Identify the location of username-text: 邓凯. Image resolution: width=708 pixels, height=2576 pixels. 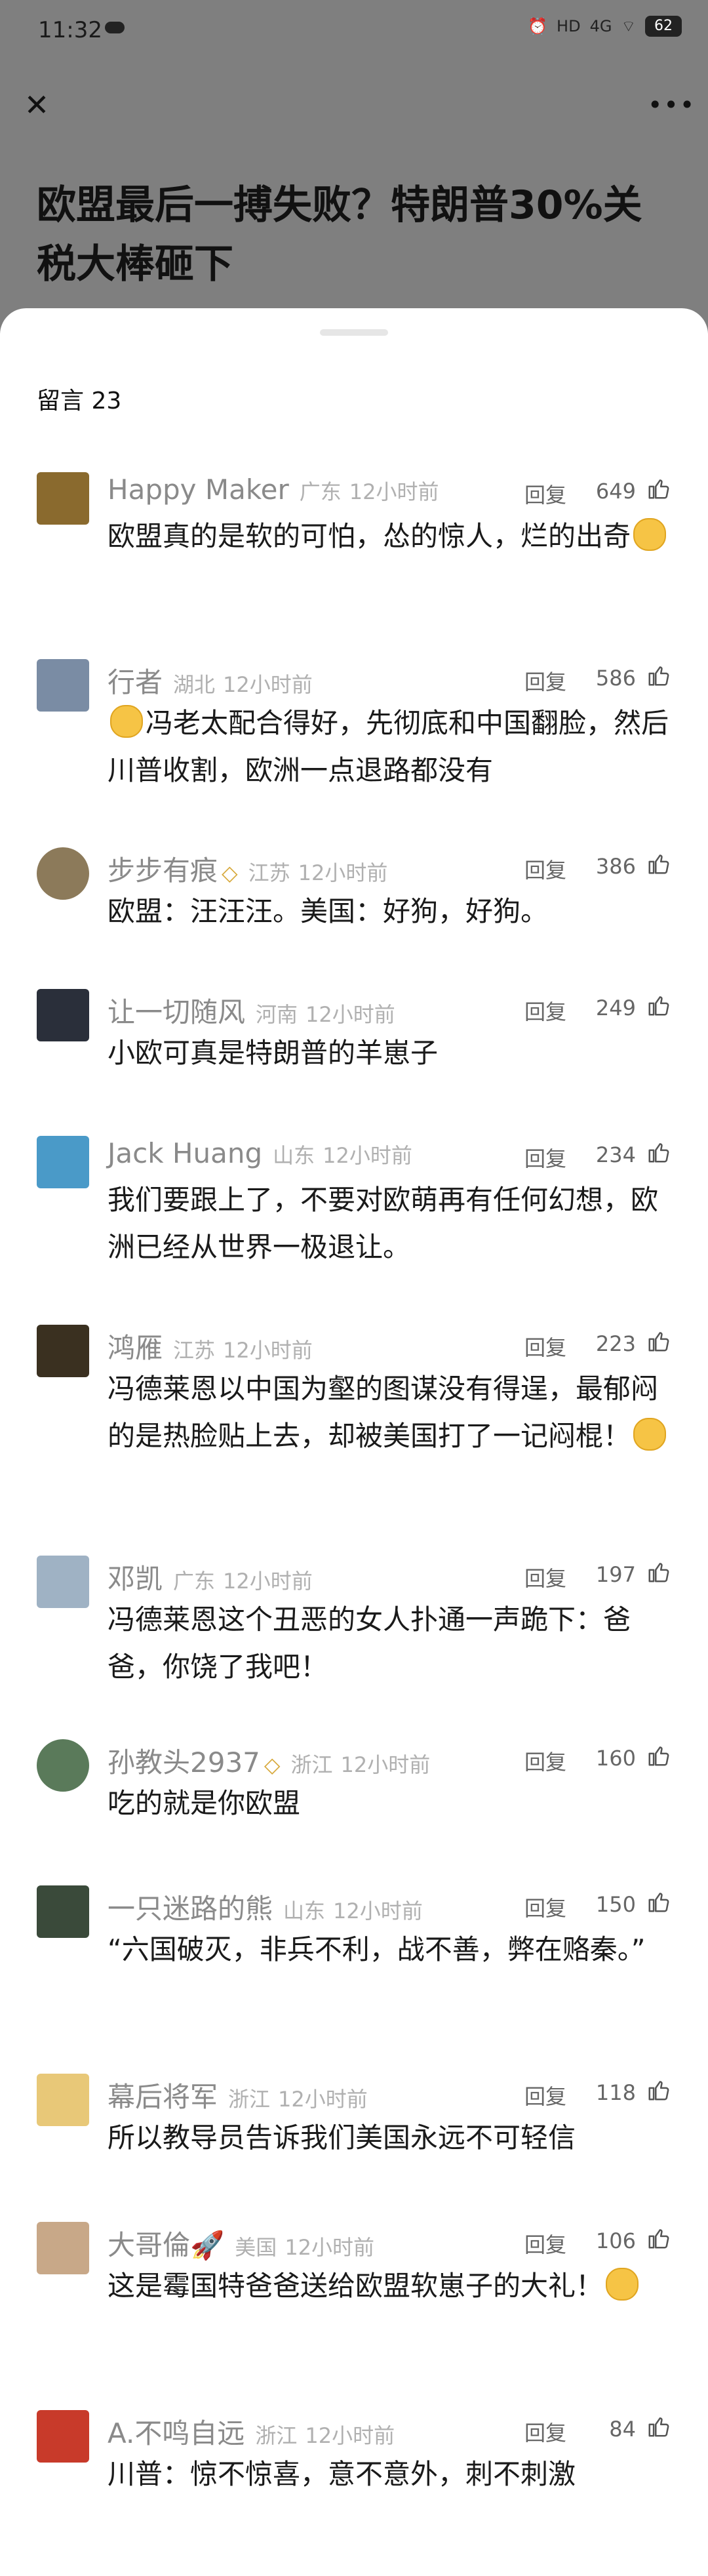
(135, 1579).